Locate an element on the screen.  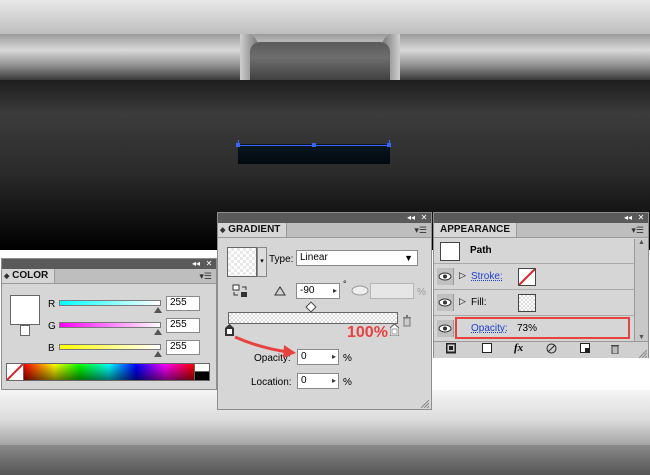
tab-appearance: APPEARANCE is located at coordinates (476, 230).